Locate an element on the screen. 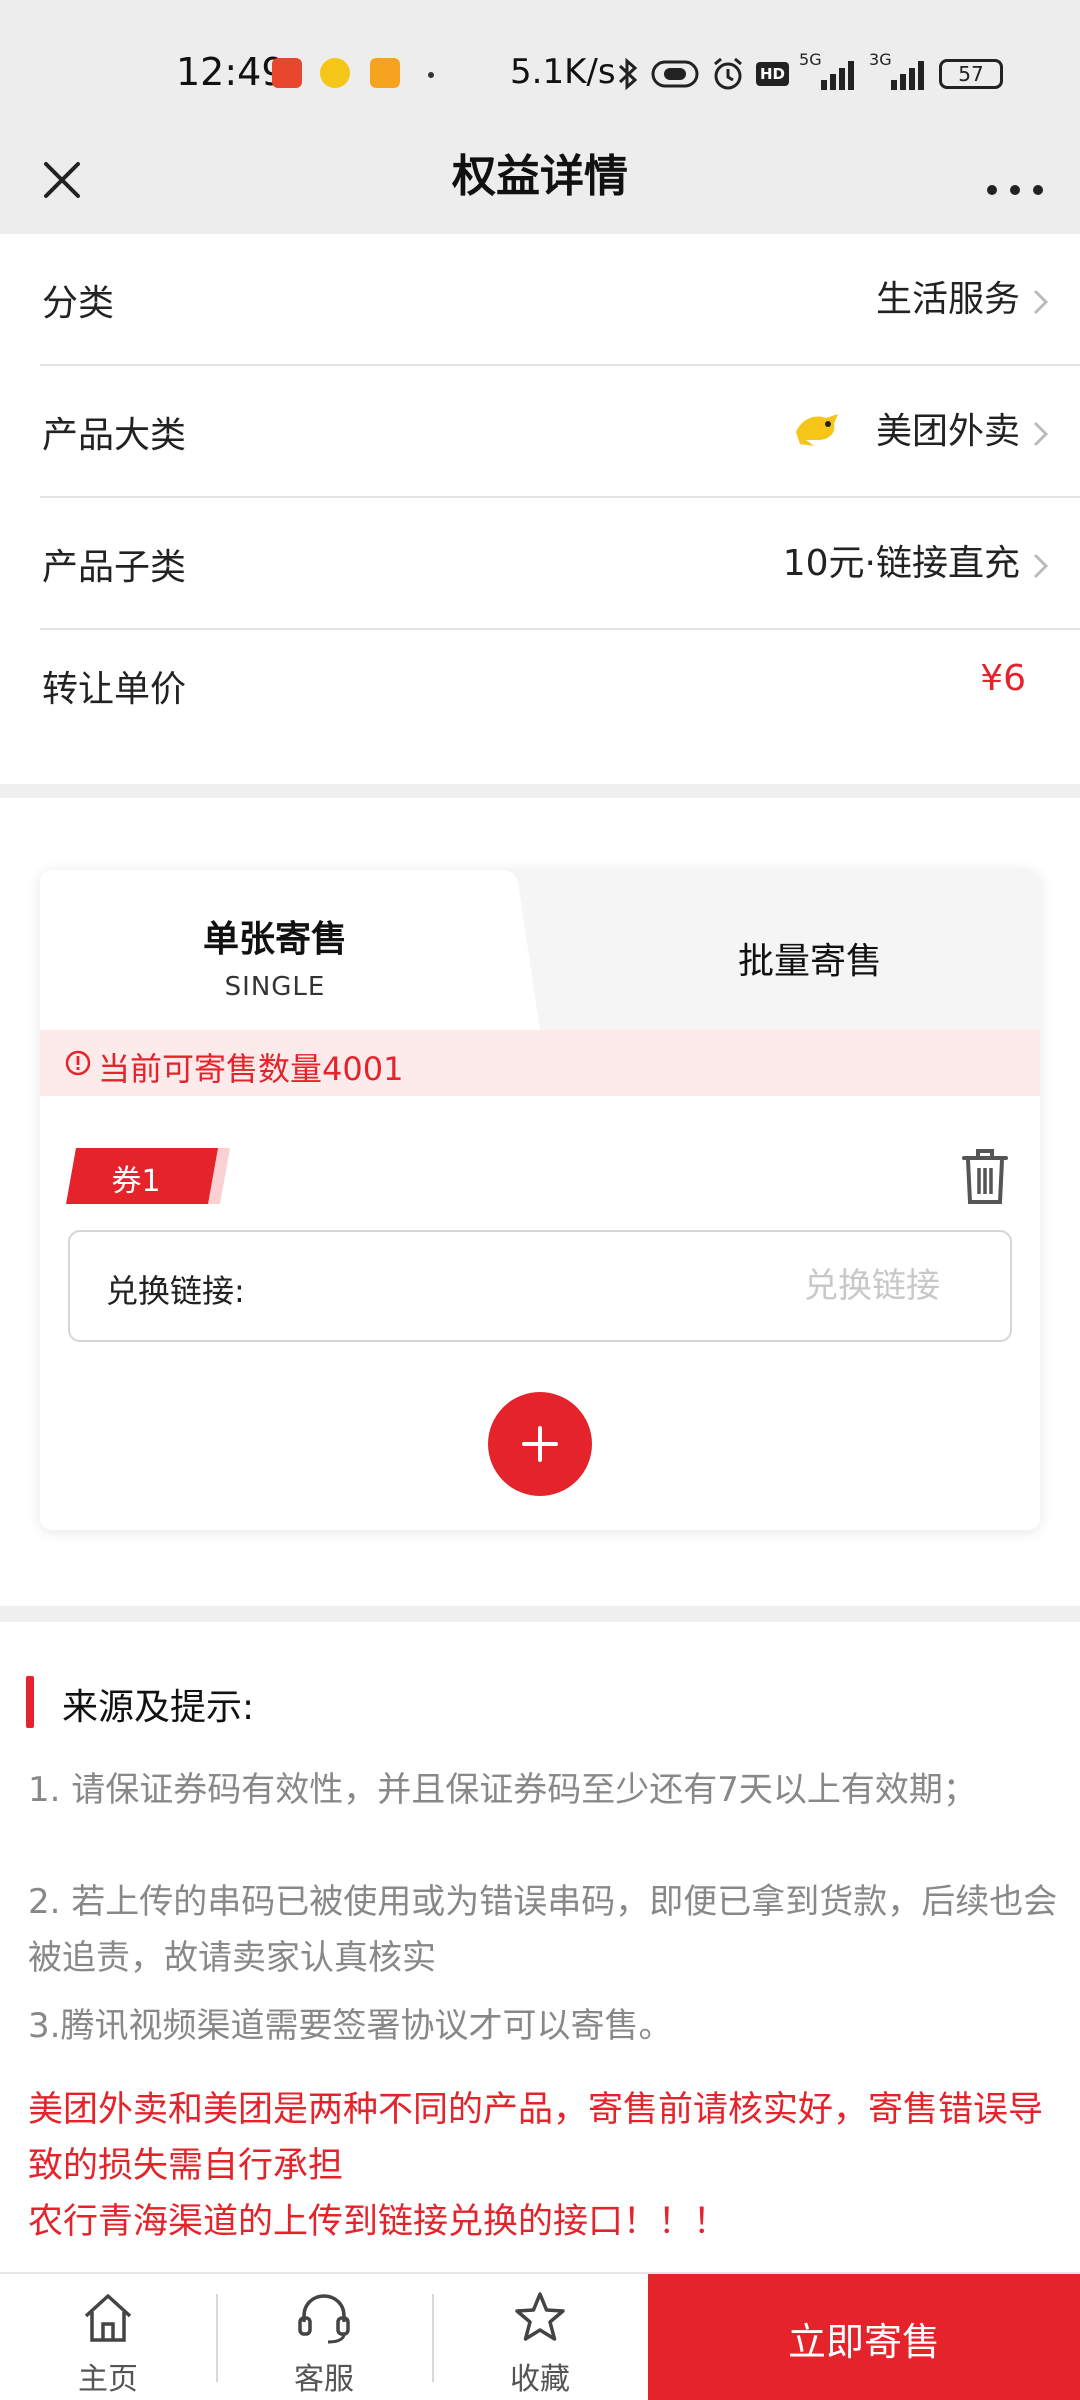  star-icon is located at coordinates (540, 2316).